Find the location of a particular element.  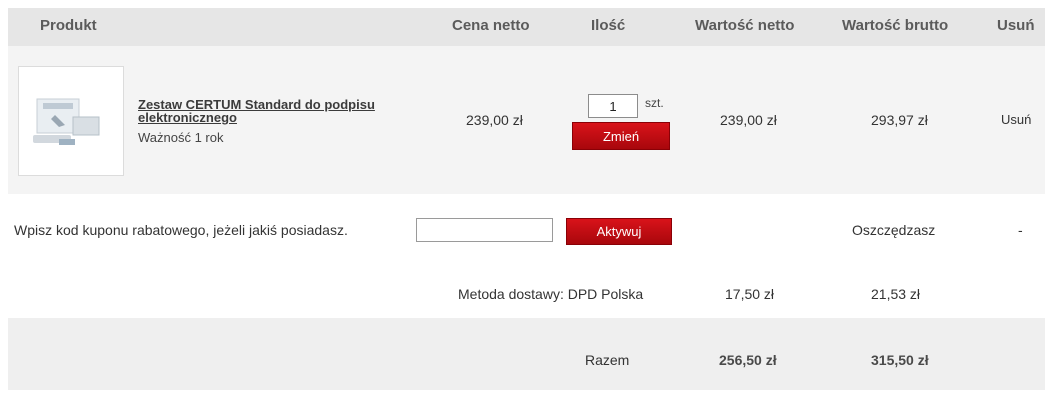

header-gross-value: Wartość brutto is located at coordinates (895, 25).